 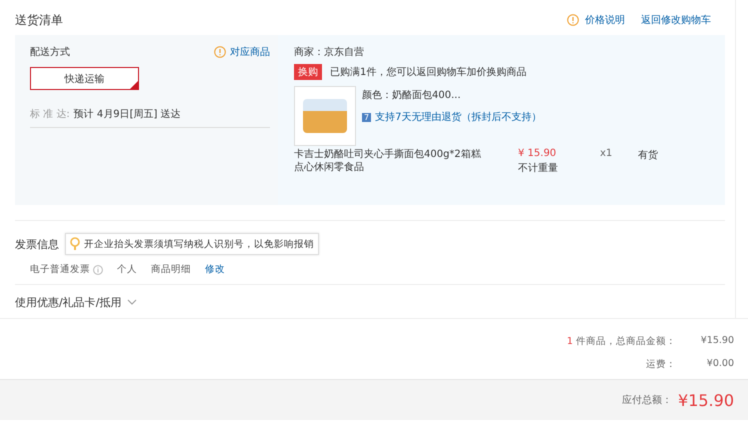 I want to click on invoice-title: 发票信息, so click(x=37, y=244).